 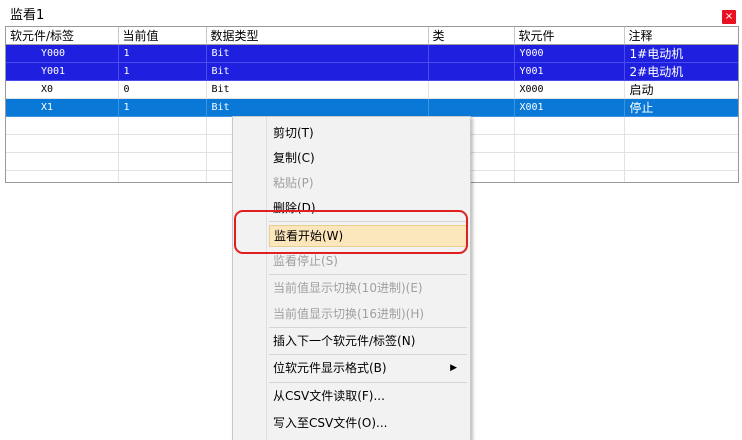 What do you see at coordinates (368, 158) in the screenshot?
I see `menu-item-copy: 复制(C)` at bounding box center [368, 158].